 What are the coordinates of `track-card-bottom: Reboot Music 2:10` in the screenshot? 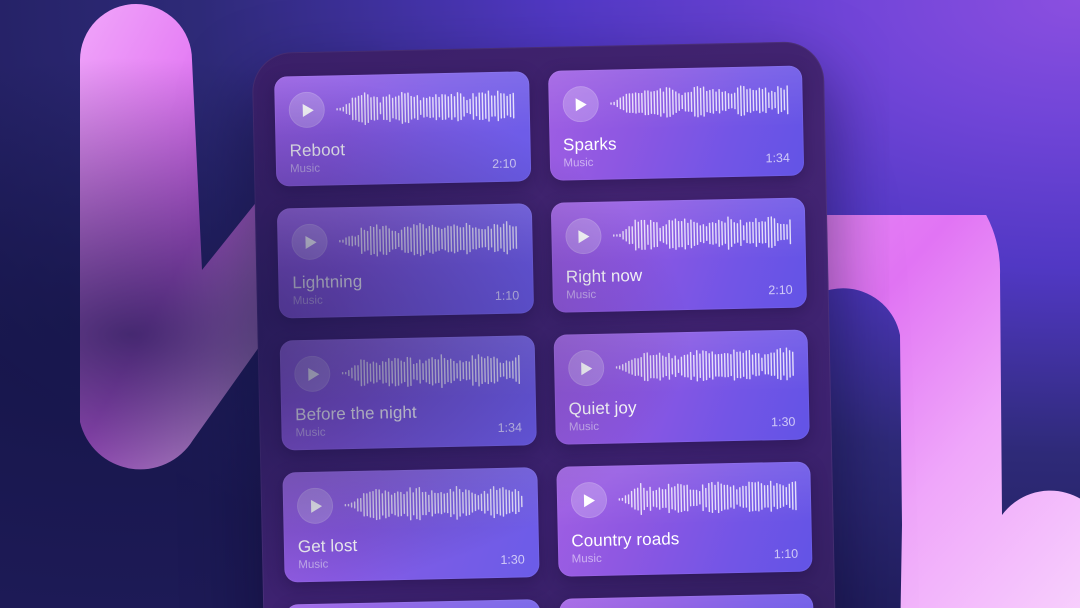 It's located at (402, 157).